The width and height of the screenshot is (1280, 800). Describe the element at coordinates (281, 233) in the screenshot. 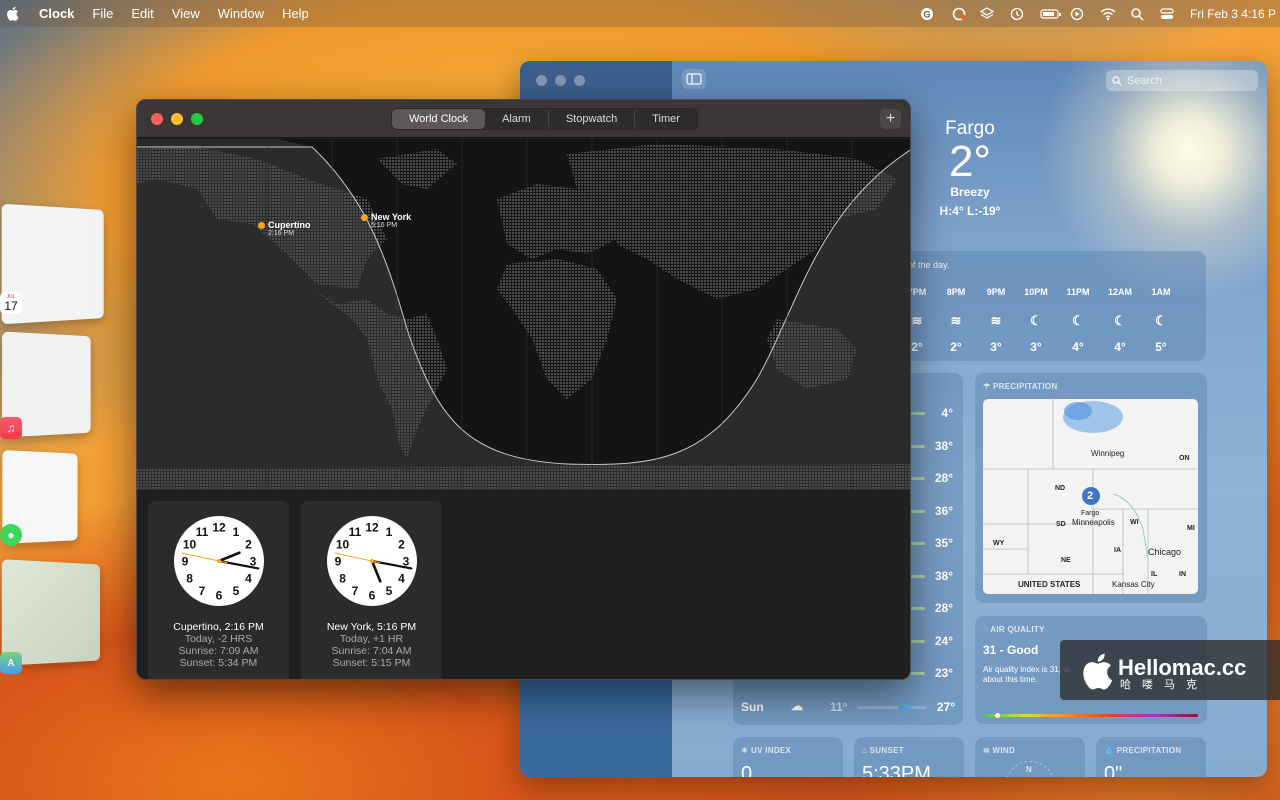

I see `pin-time: 2:16 PM` at that location.